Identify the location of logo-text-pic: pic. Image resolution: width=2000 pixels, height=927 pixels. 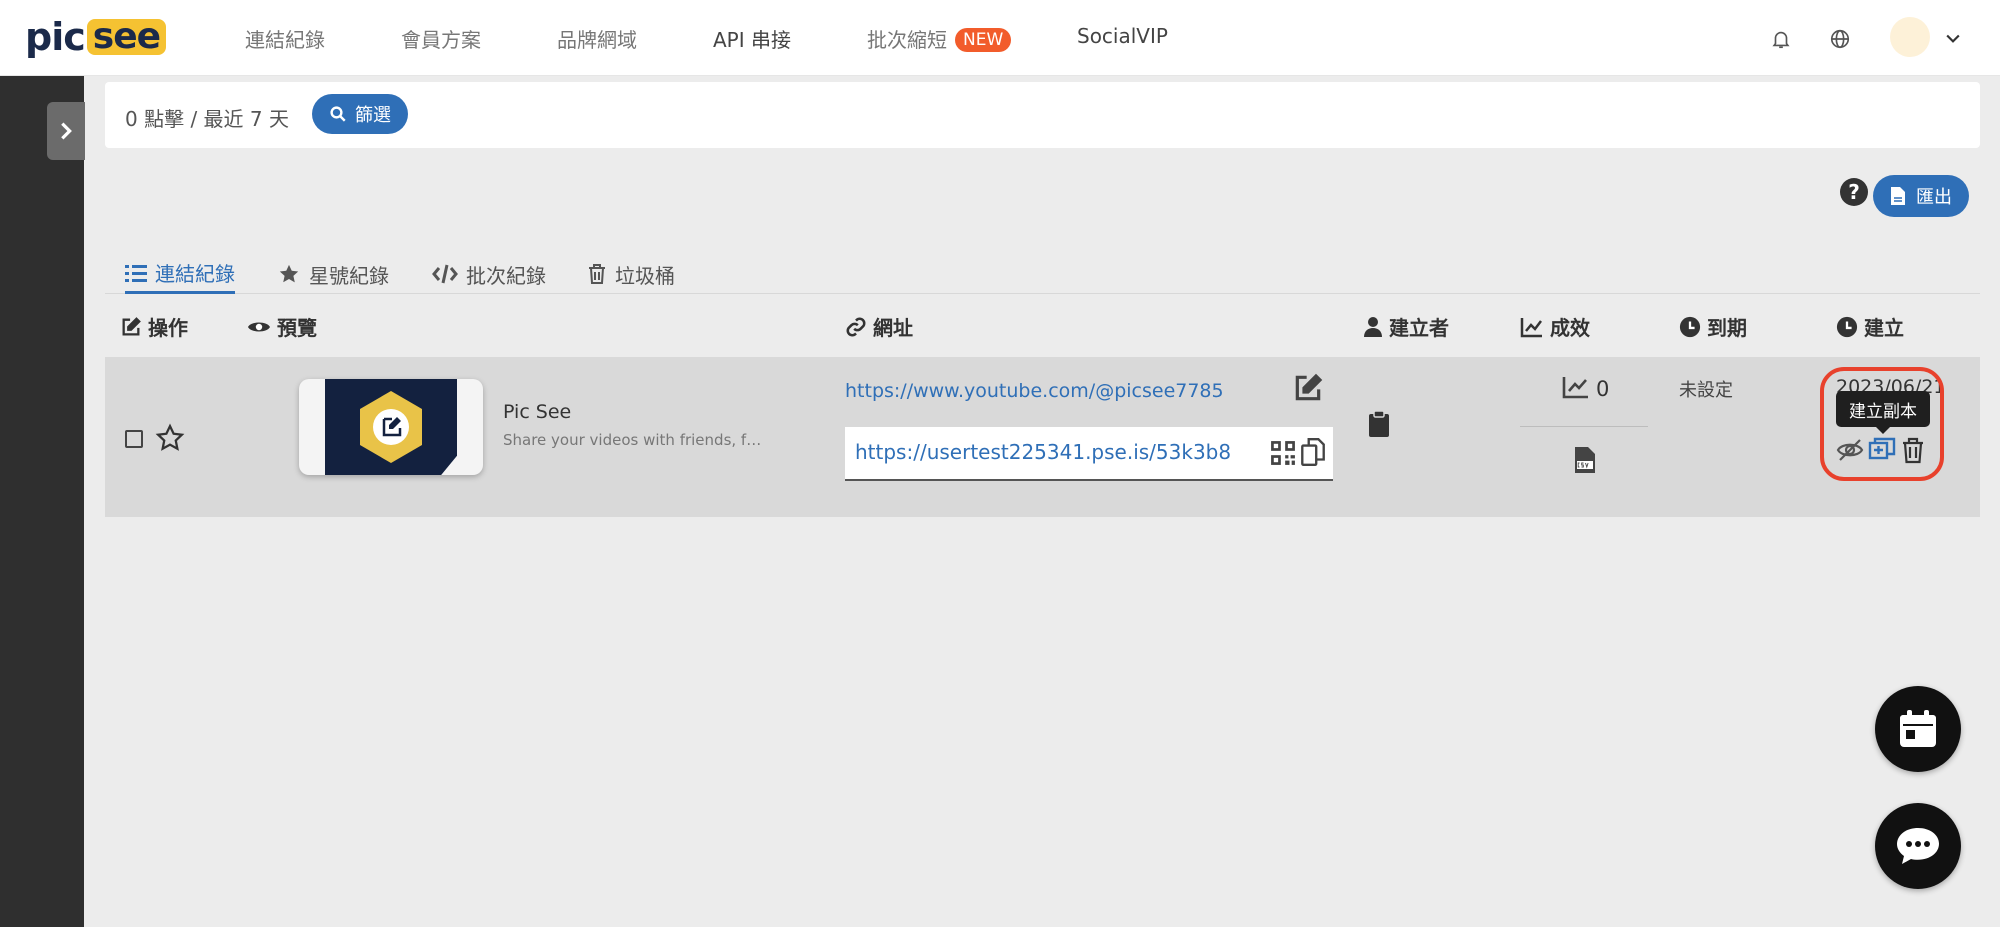
(55, 37).